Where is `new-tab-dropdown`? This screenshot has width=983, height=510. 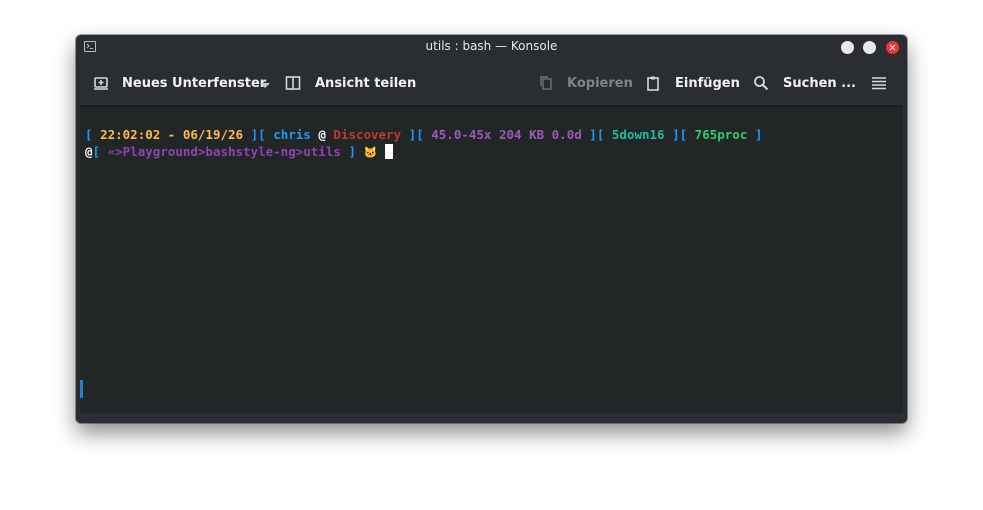 new-tab-dropdown is located at coordinates (265, 83).